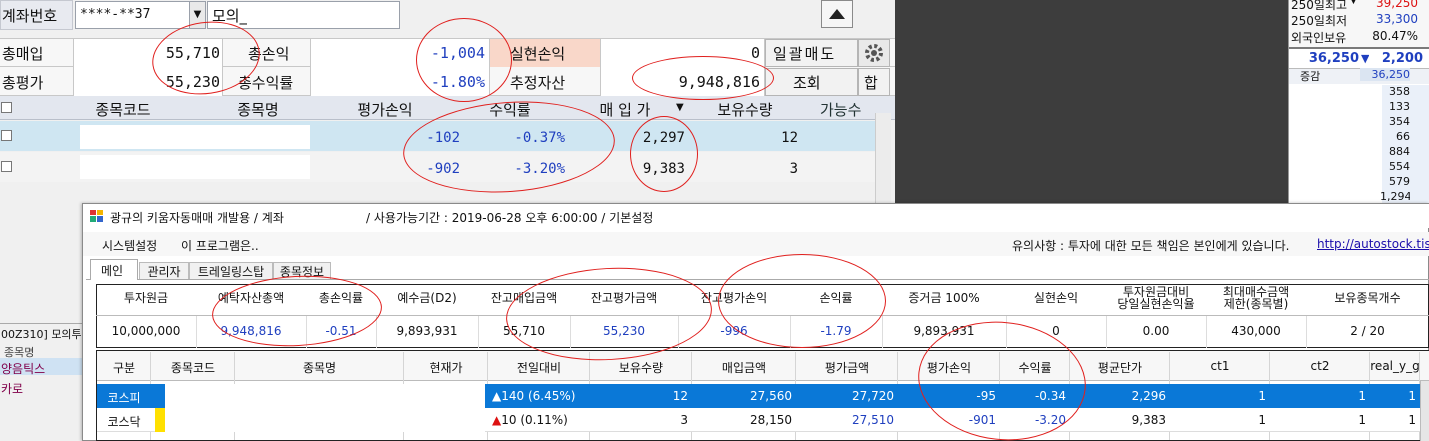 The image size is (1429, 441). What do you see at coordinates (1395, 366) in the screenshot?
I see `grid-col-header: real_y_g` at bounding box center [1395, 366].